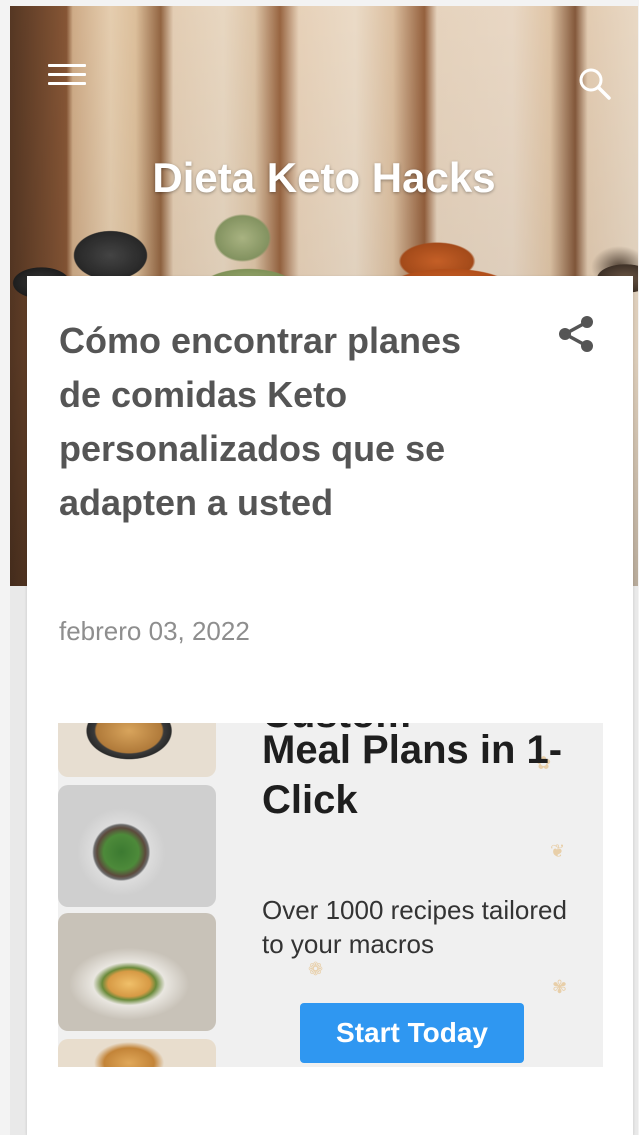 This screenshot has height=1135, width=639. What do you see at coordinates (324, 178) in the screenshot?
I see `site-title: Dieta Keto Hacks` at bounding box center [324, 178].